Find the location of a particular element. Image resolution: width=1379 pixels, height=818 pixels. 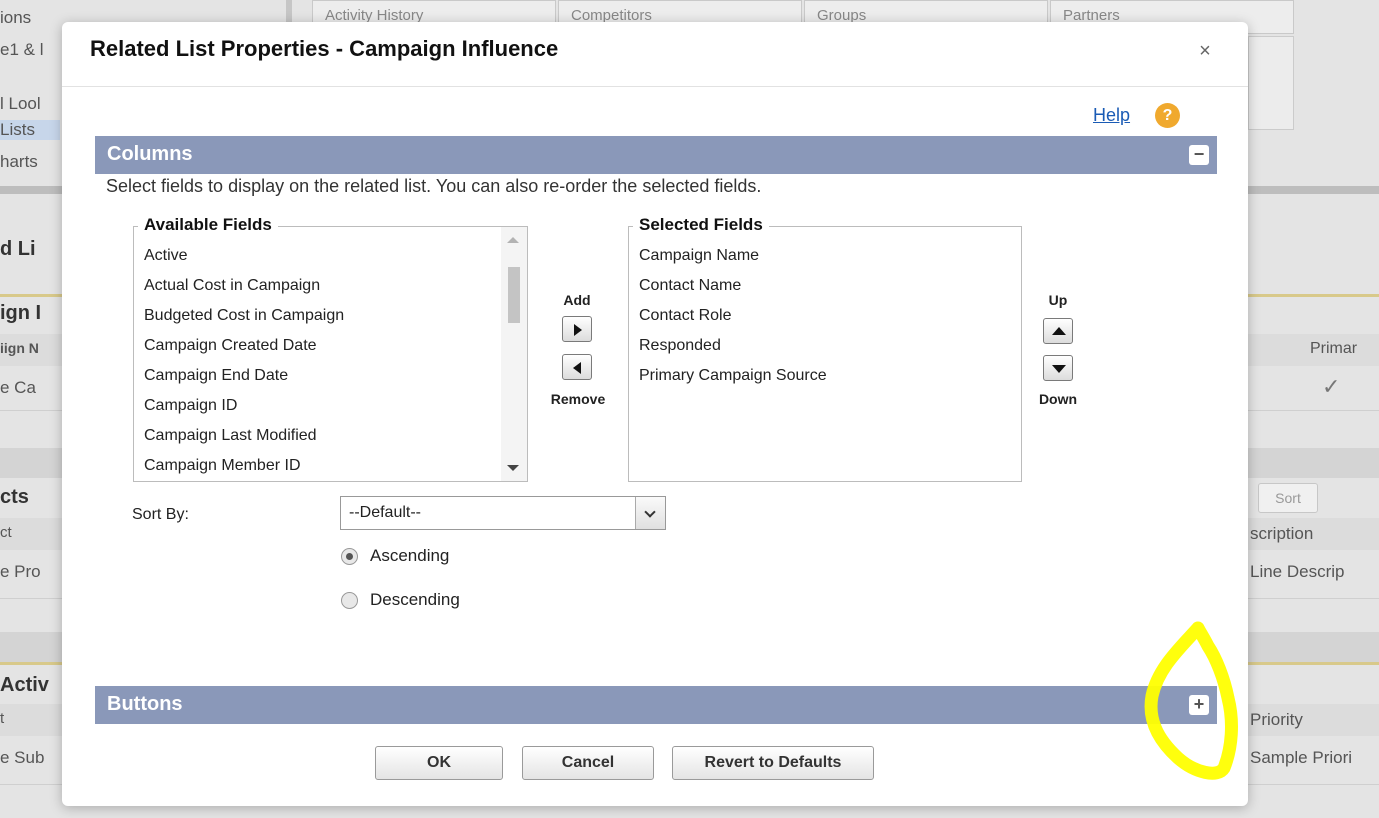

available-fields-legend: Available Fields is located at coordinates (208, 225).